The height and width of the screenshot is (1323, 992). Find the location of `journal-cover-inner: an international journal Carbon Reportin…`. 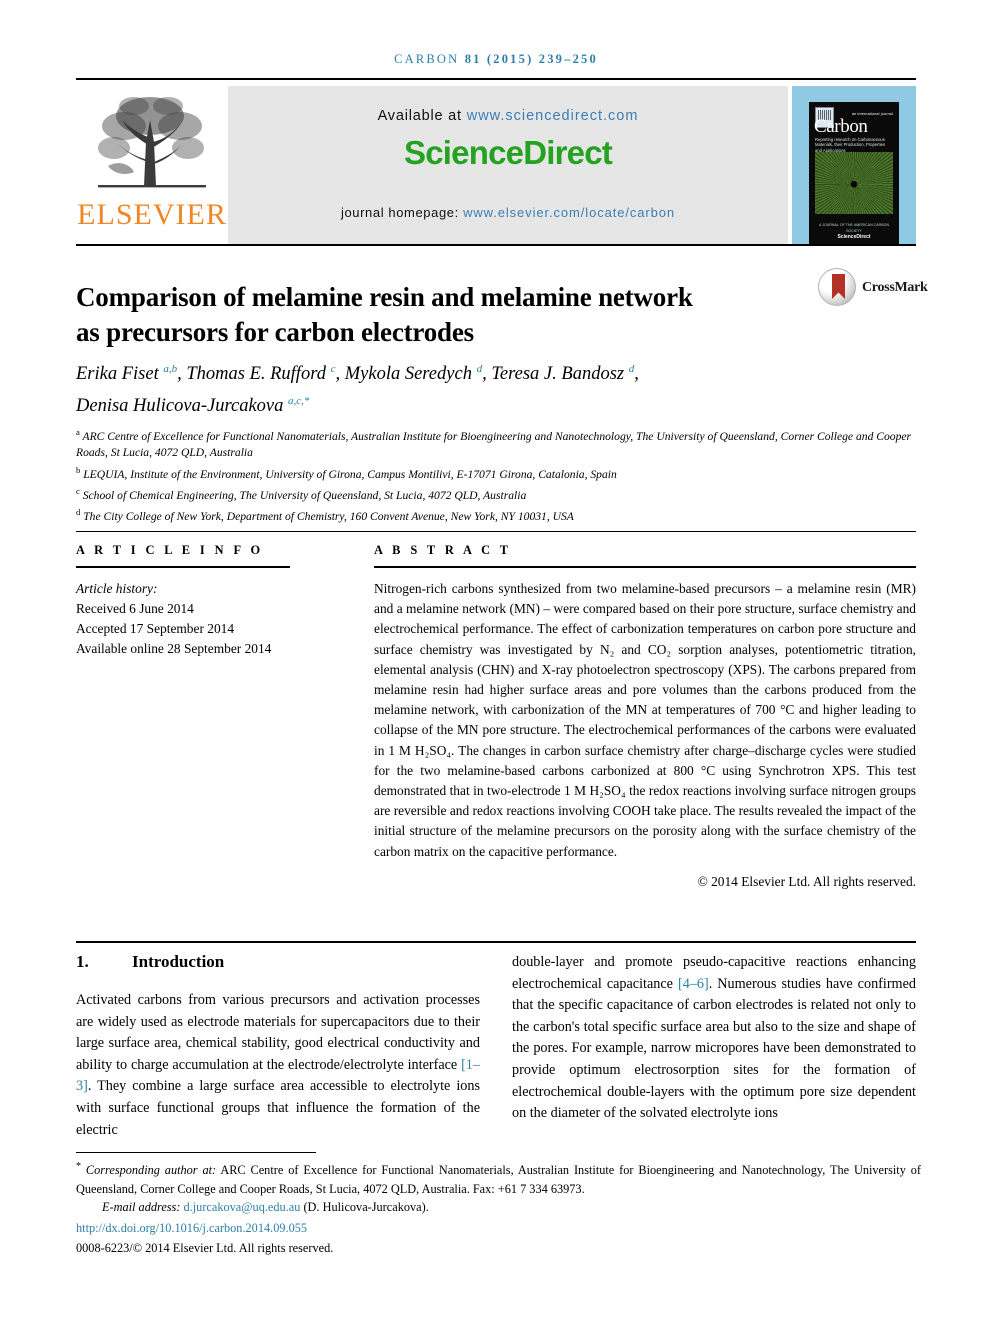

journal-cover-inner: an international journal Carbon Reportin… is located at coordinates (854, 173).